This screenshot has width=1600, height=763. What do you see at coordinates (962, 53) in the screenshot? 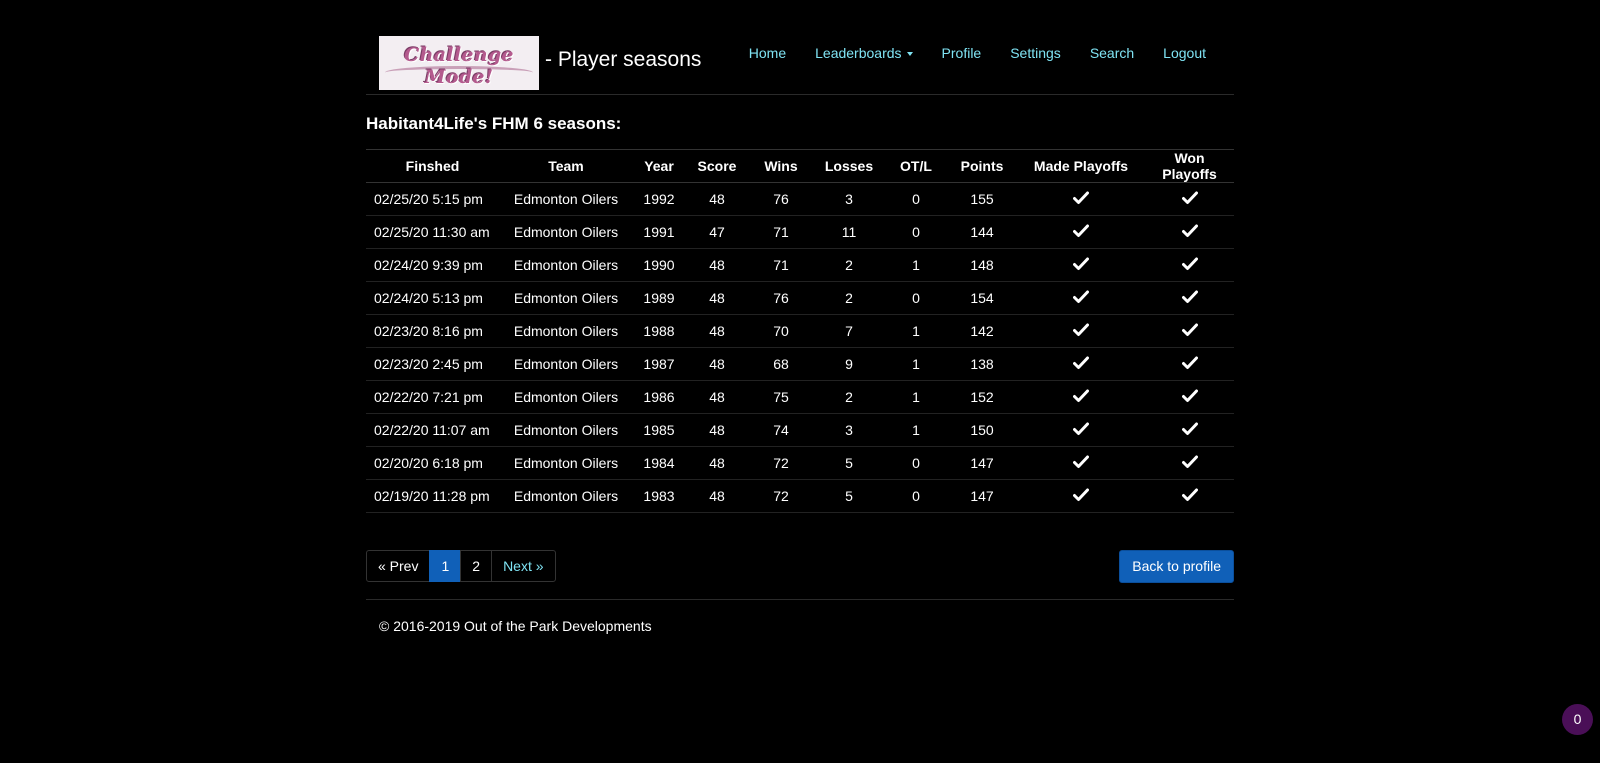
I see `nav-profile: Profile` at bounding box center [962, 53].